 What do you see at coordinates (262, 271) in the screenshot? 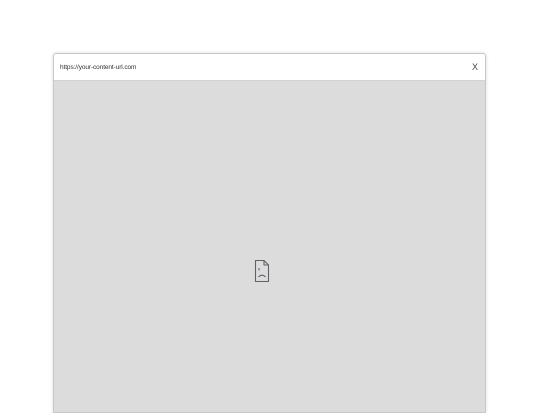
I see `broken-page-icon` at bounding box center [262, 271].